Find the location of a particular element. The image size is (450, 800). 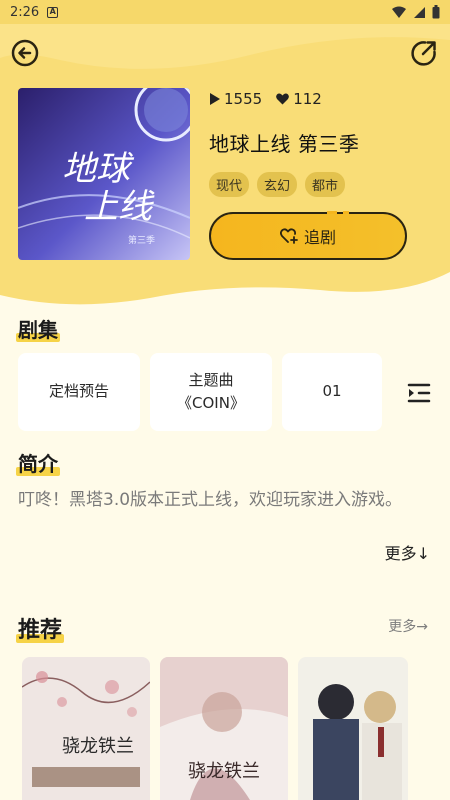

episode-label: 01 is located at coordinates (332, 391).